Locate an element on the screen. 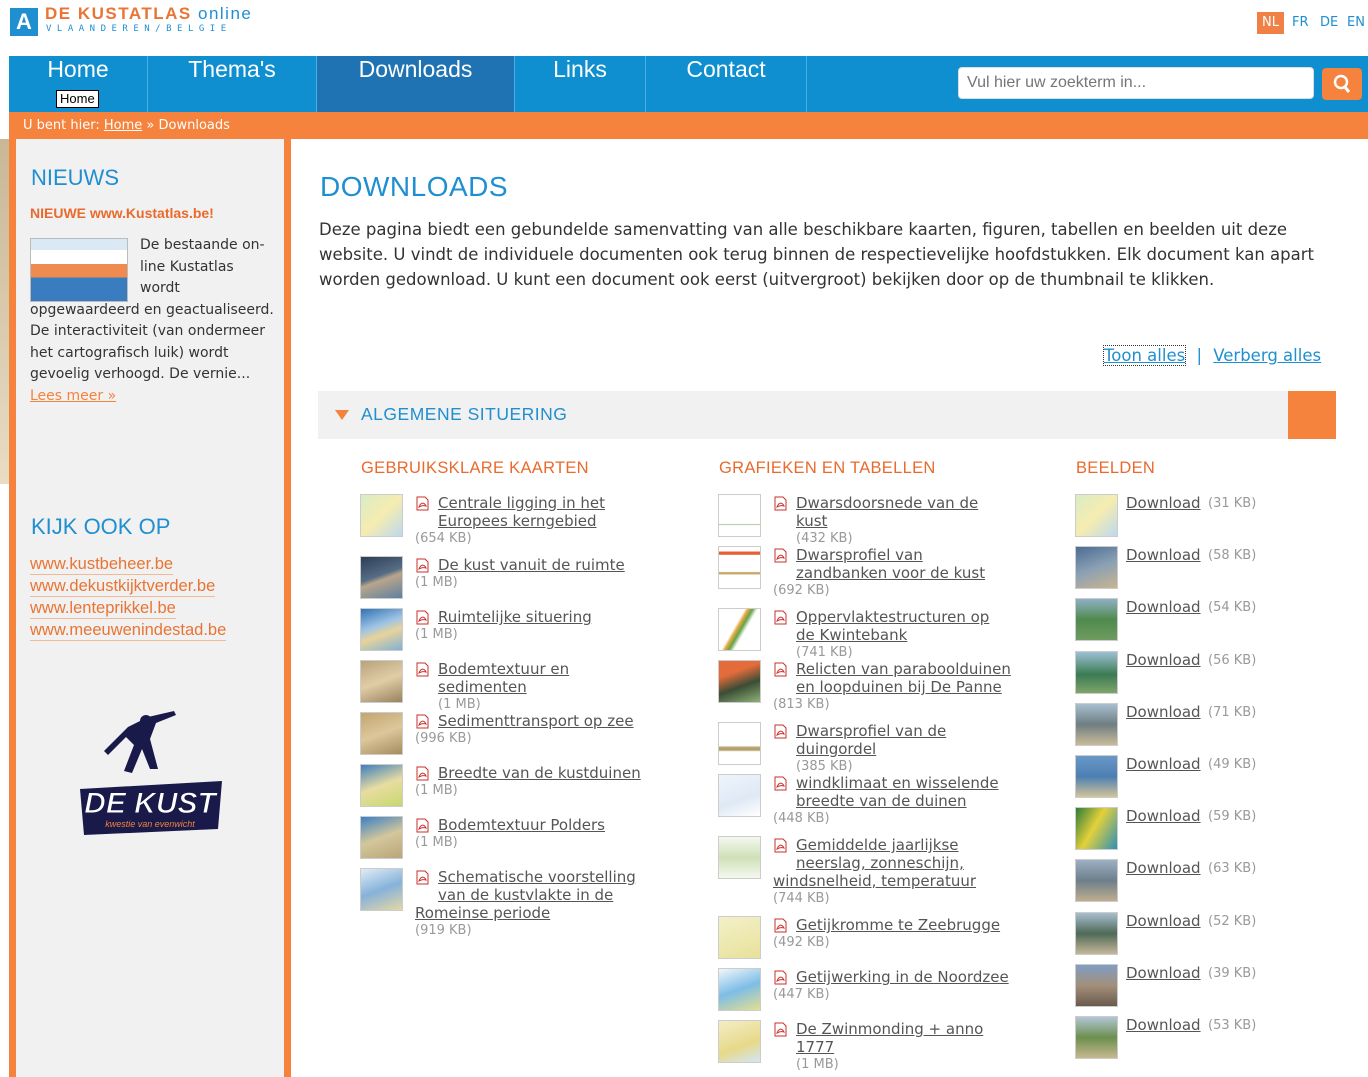 The height and width of the screenshot is (1077, 1368). chart-title-link: Dwarsprofiel van de duingordel (385 KB) is located at coordinates (931, 749).